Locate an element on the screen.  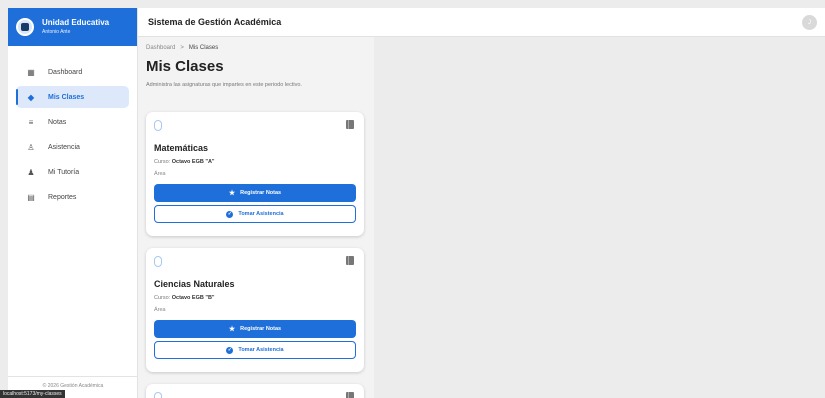
course-value: Octavo EGB "A" is located at coordinates (193, 162).